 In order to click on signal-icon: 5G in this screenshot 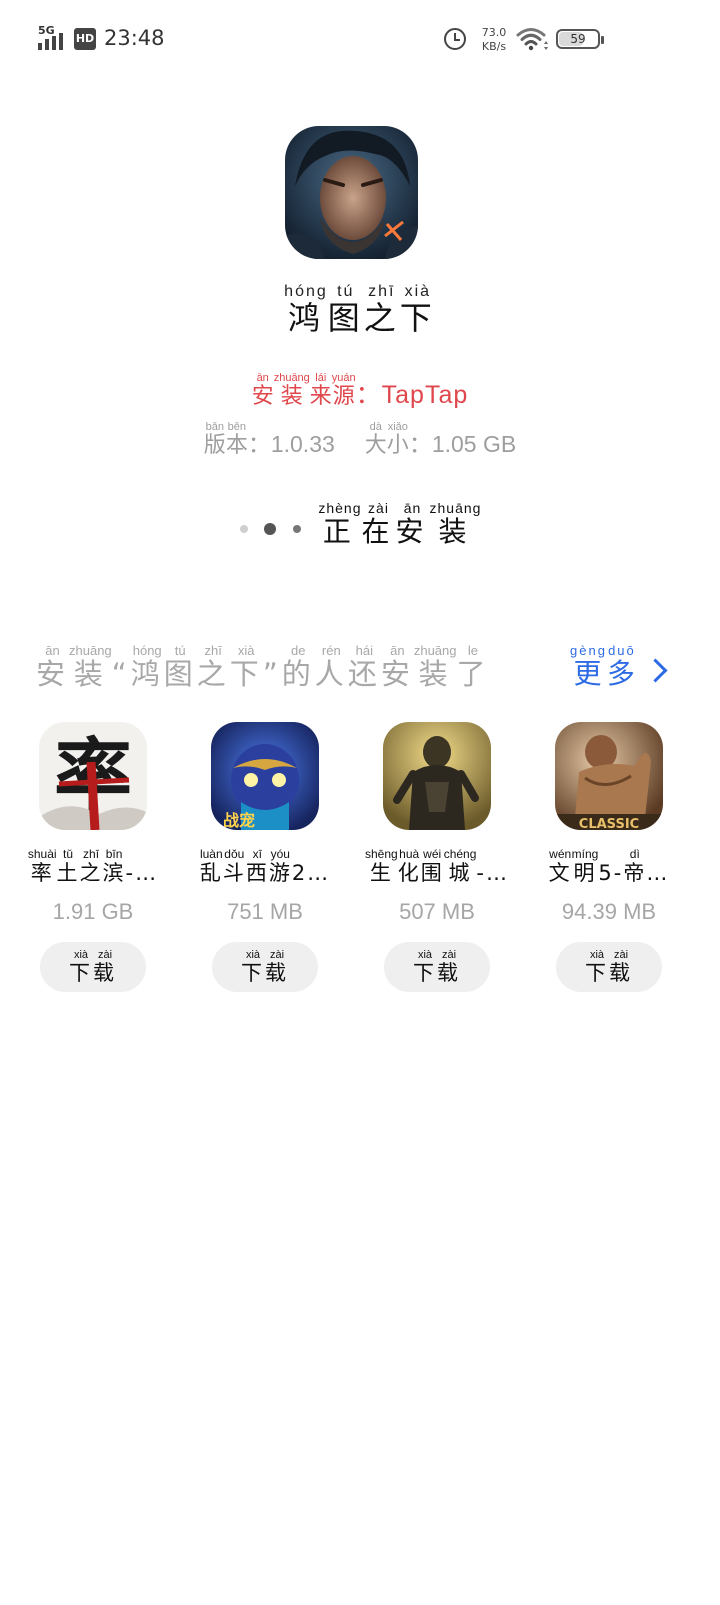, I will do `click(53, 37)`.